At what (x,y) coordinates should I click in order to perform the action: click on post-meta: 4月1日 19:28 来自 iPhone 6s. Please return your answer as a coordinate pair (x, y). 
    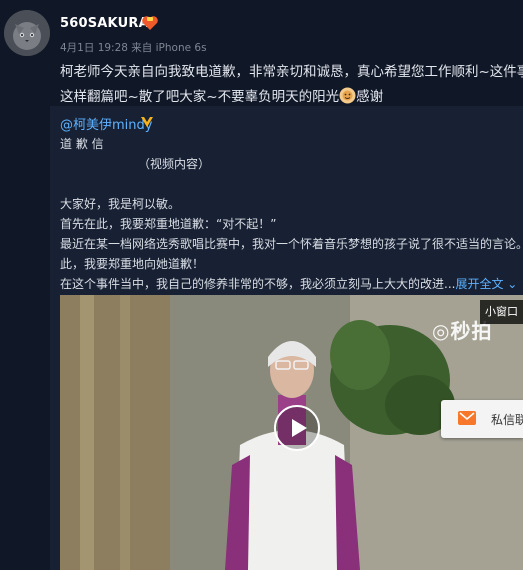
    Looking at the image, I should click on (133, 48).